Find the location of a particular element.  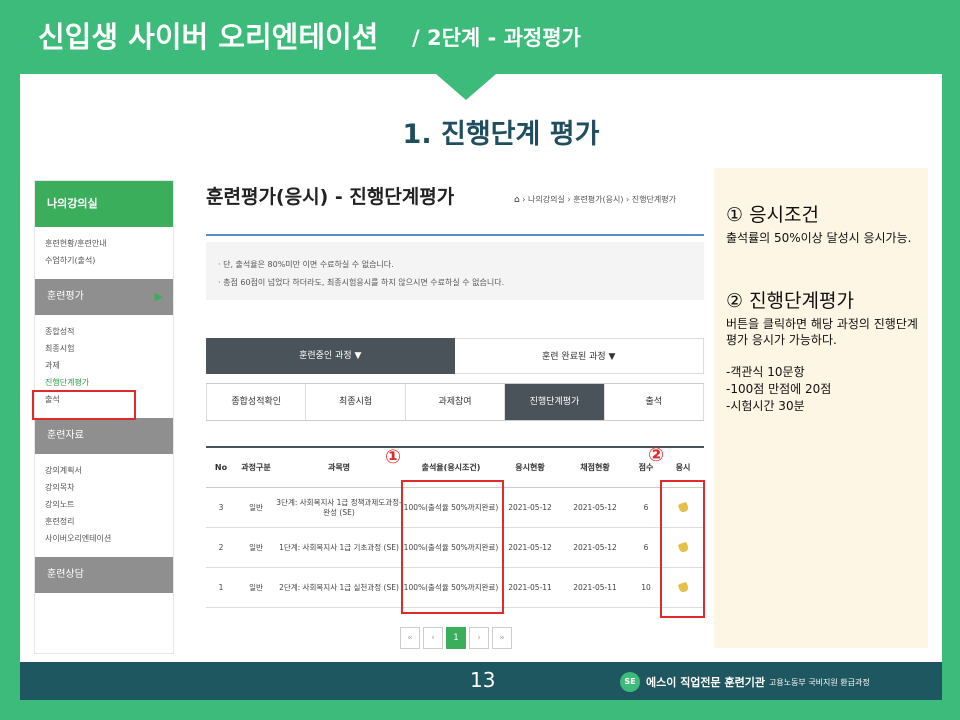

page-number: 13 is located at coordinates (483, 680).